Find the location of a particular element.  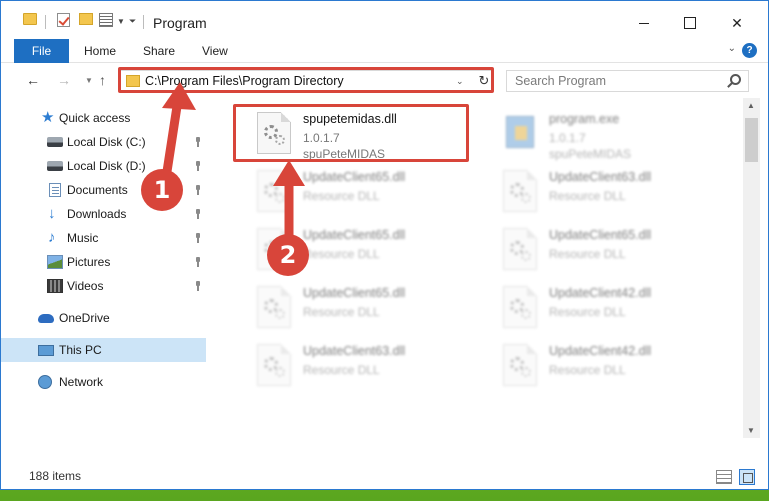

sidebar-item-label: Local Disk (C:) is located at coordinates (106, 142).